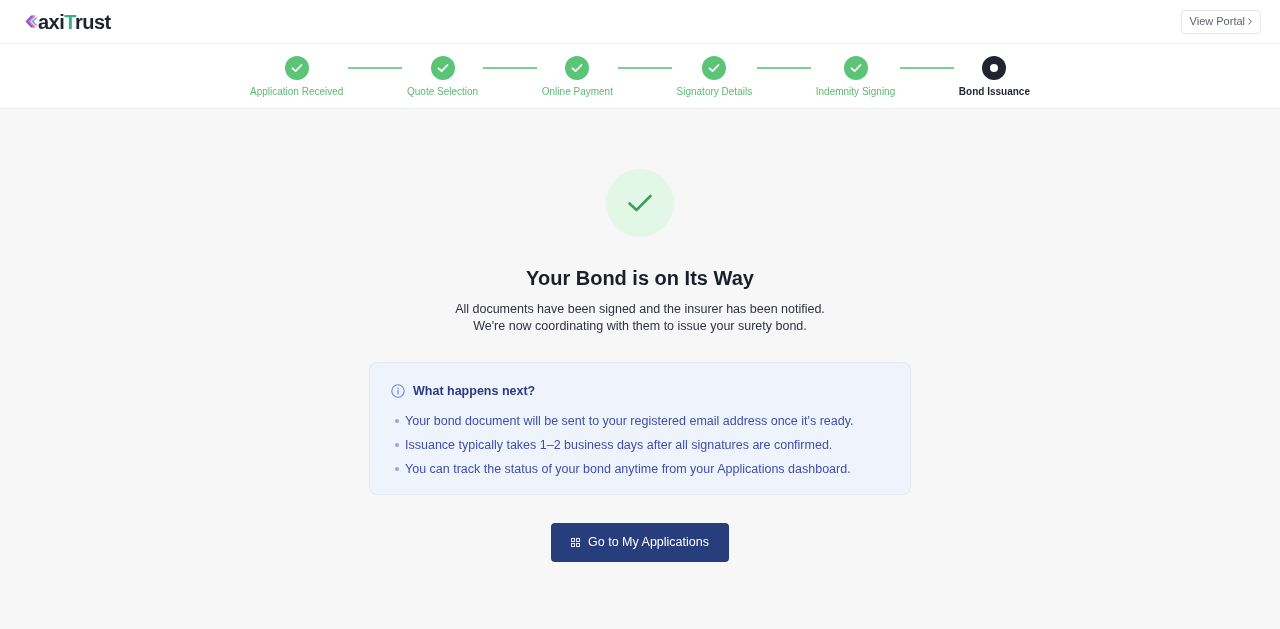 This screenshot has height=629, width=1280. I want to click on step-label: Bond Issuance, so click(994, 92).